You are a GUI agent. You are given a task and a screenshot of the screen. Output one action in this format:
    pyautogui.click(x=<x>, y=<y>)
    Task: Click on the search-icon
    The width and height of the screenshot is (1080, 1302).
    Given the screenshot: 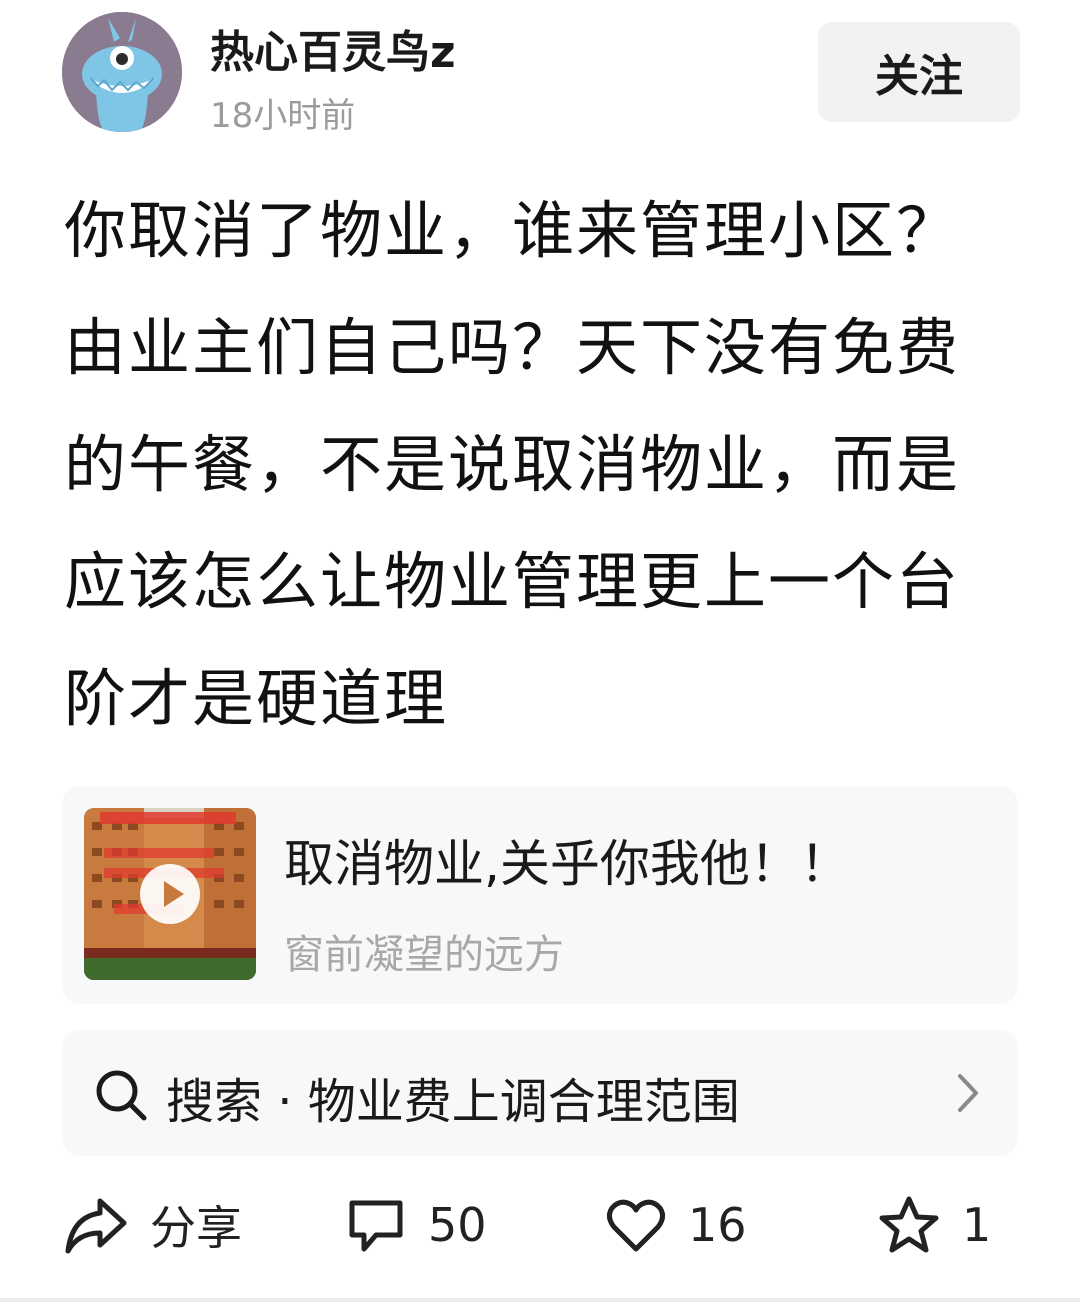 What is the action you would take?
    pyautogui.click(x=121, y=1095)
    